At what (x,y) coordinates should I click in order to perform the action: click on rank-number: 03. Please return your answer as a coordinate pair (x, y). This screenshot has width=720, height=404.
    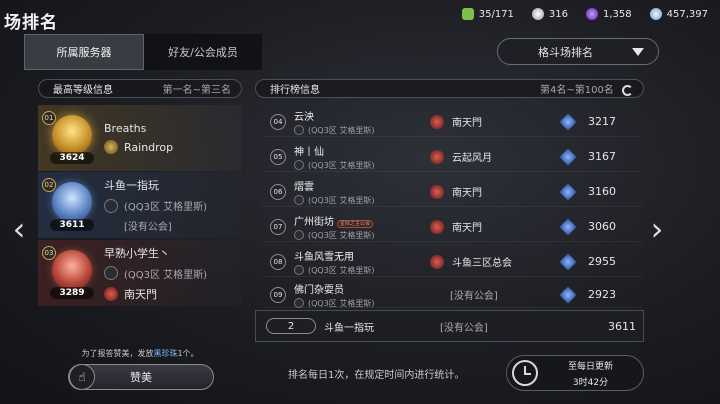
    Looking at the image, I should click on (49, 253).